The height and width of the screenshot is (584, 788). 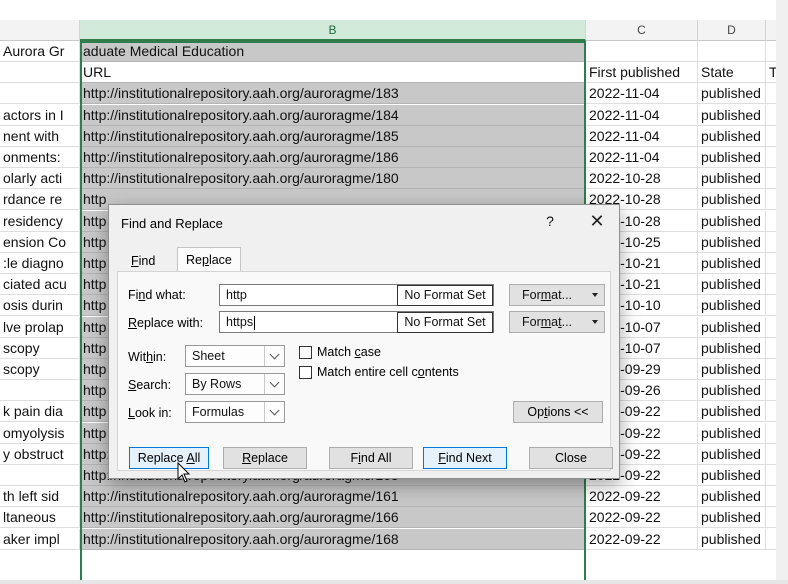 What do you see at coordinates (371, 458) in the screenshot?
I see `find-all-button: Find All` at bounding box center [371, 458].